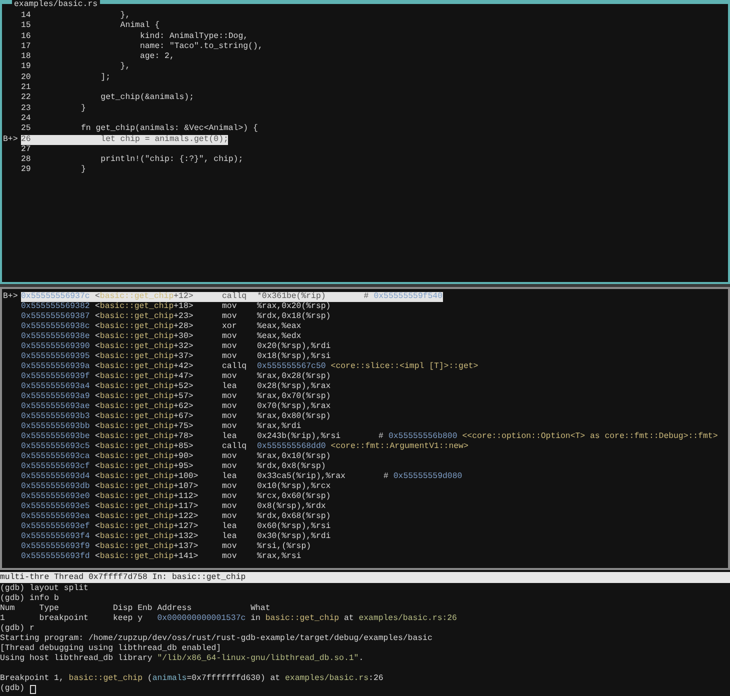 Image resolution: width=730 pixels, height=696 pixels. What do you see at coordinates (17, 629) in the screenshot?
I see `console-line: (gdb) r` at bounding box center [17, 629].